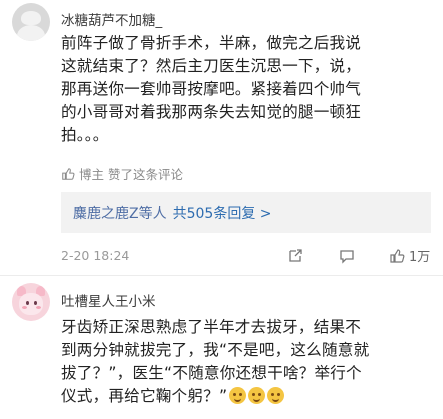  I want to click on share-icon, so click(295, 256).